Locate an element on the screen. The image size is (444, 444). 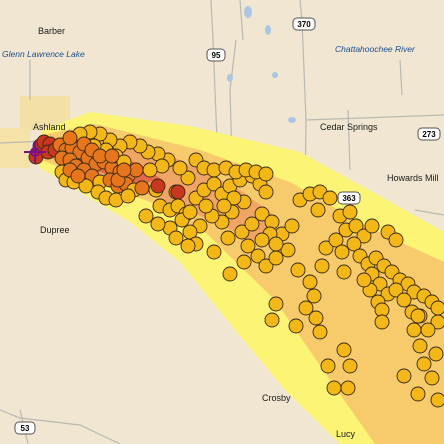
place-label-lucy: Lucy is located at coordinates (346, 434).